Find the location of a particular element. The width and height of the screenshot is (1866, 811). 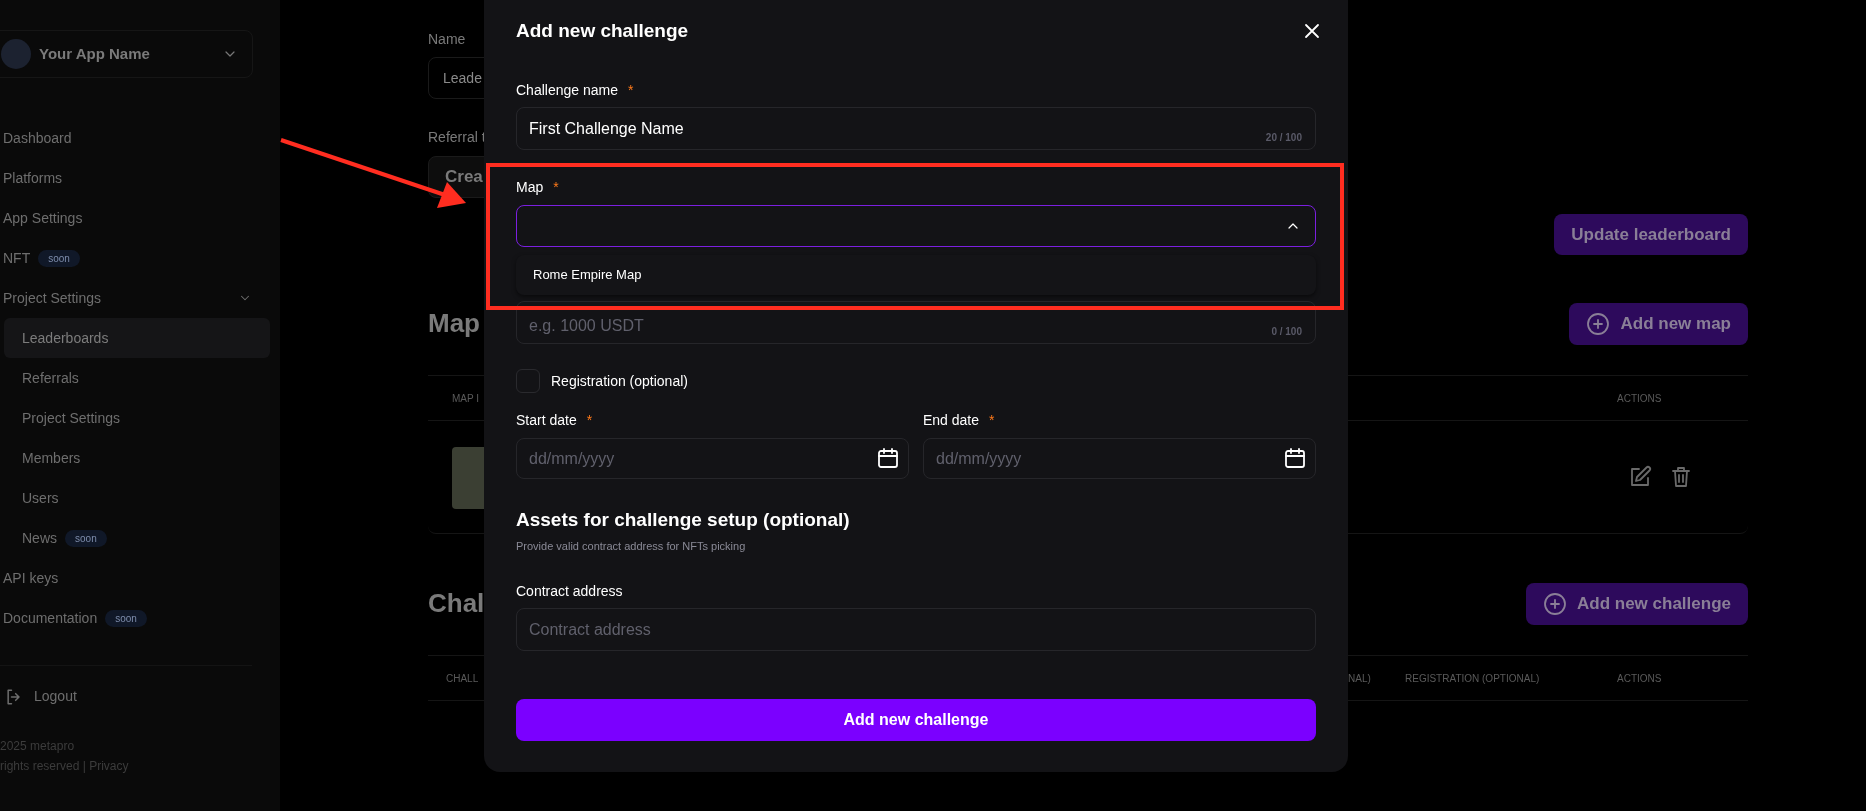

app-logo-icon is located at coordinates (16, 54).